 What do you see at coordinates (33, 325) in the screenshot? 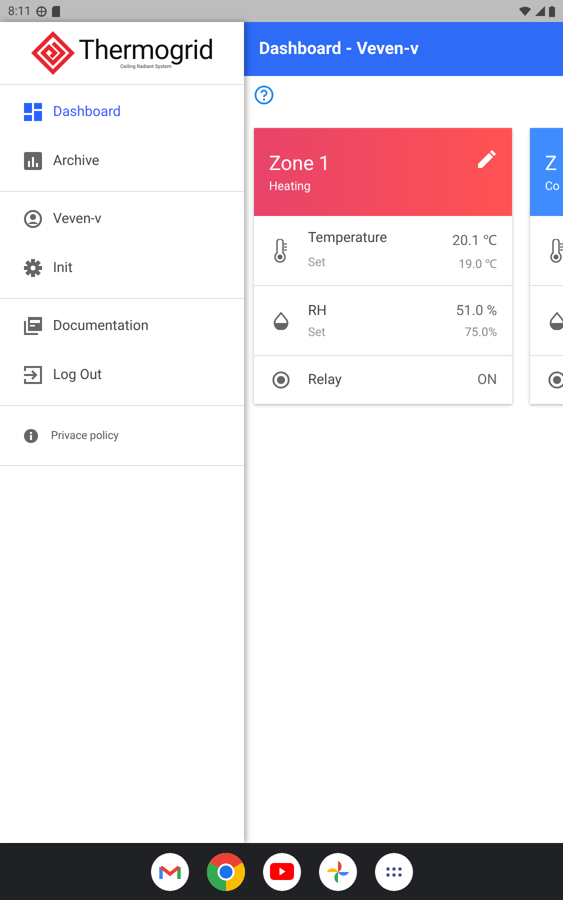
I see `document-icon` at bounding box center [33, 325].